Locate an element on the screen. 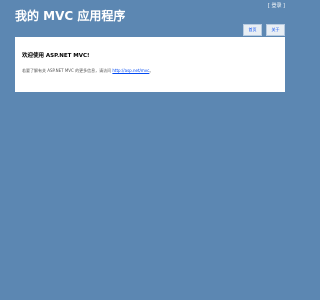  header: 我的 MVC 应用程序 [ 登录 ] 首页 关于 is located at coordinates (150, 18).